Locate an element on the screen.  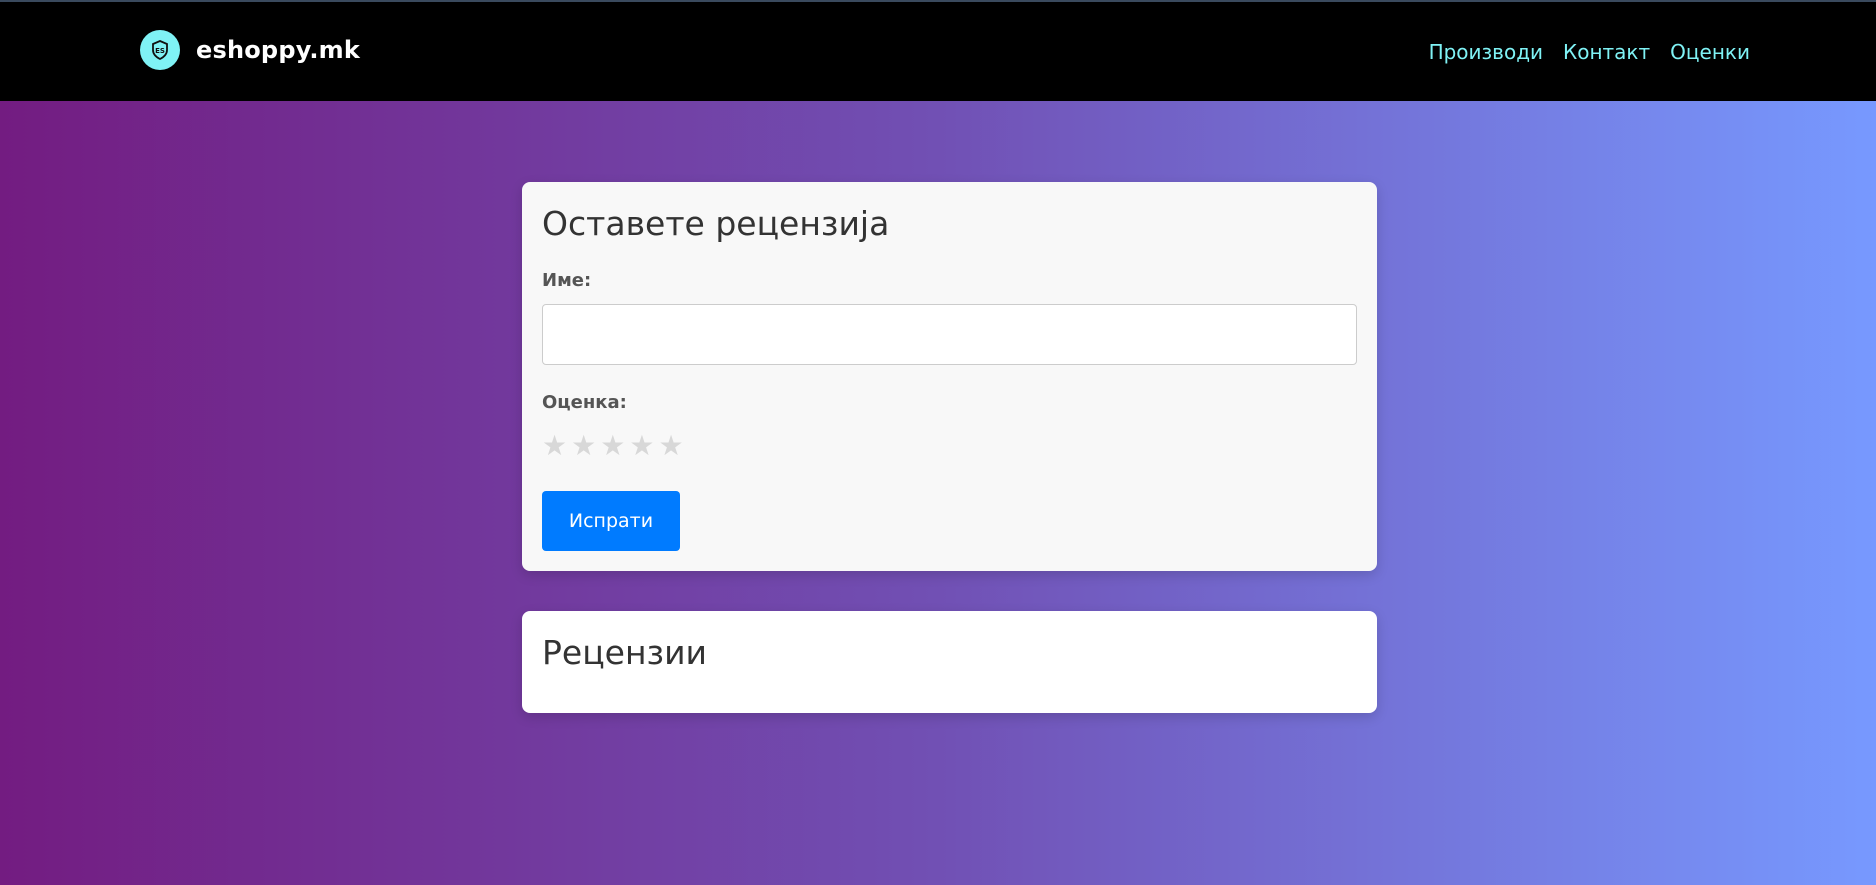
star-rating: ★ ★ ★ ★ ★ is located at coordinates (613, 446).